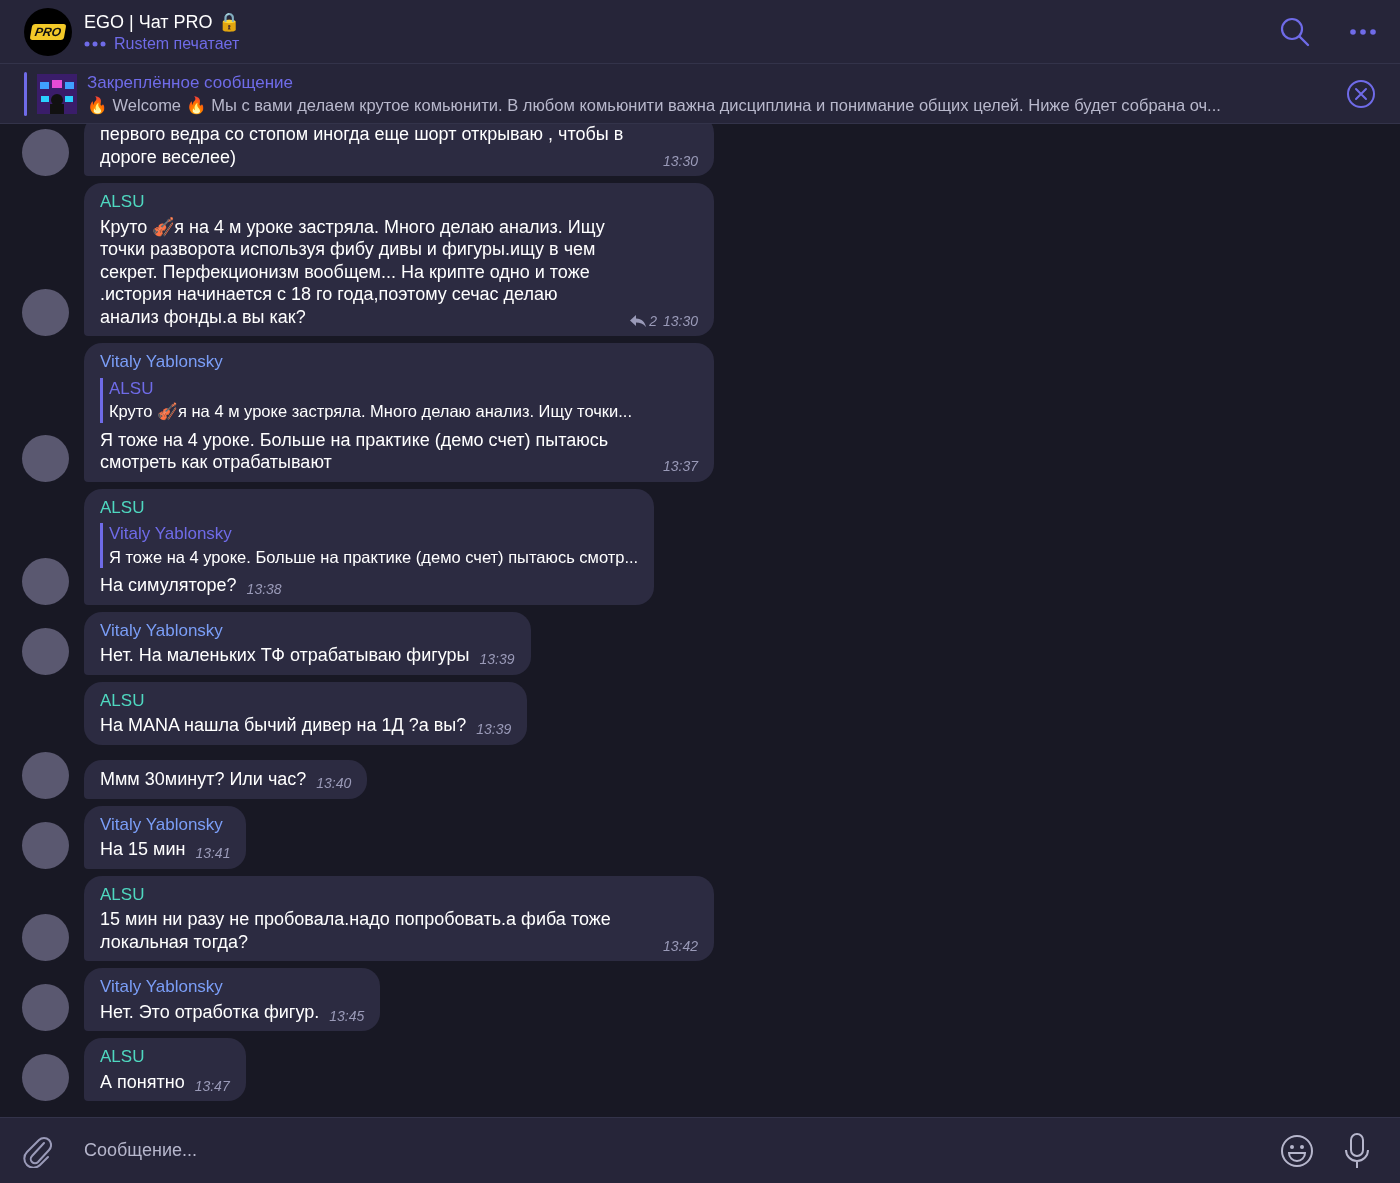 Image resolution: width=1400 pixels, height=1183 pixels. What do you see at coordinates (143, 849) in the screenshot?
I see `message-text: На 15 мин` at bounding box center [143, 849].